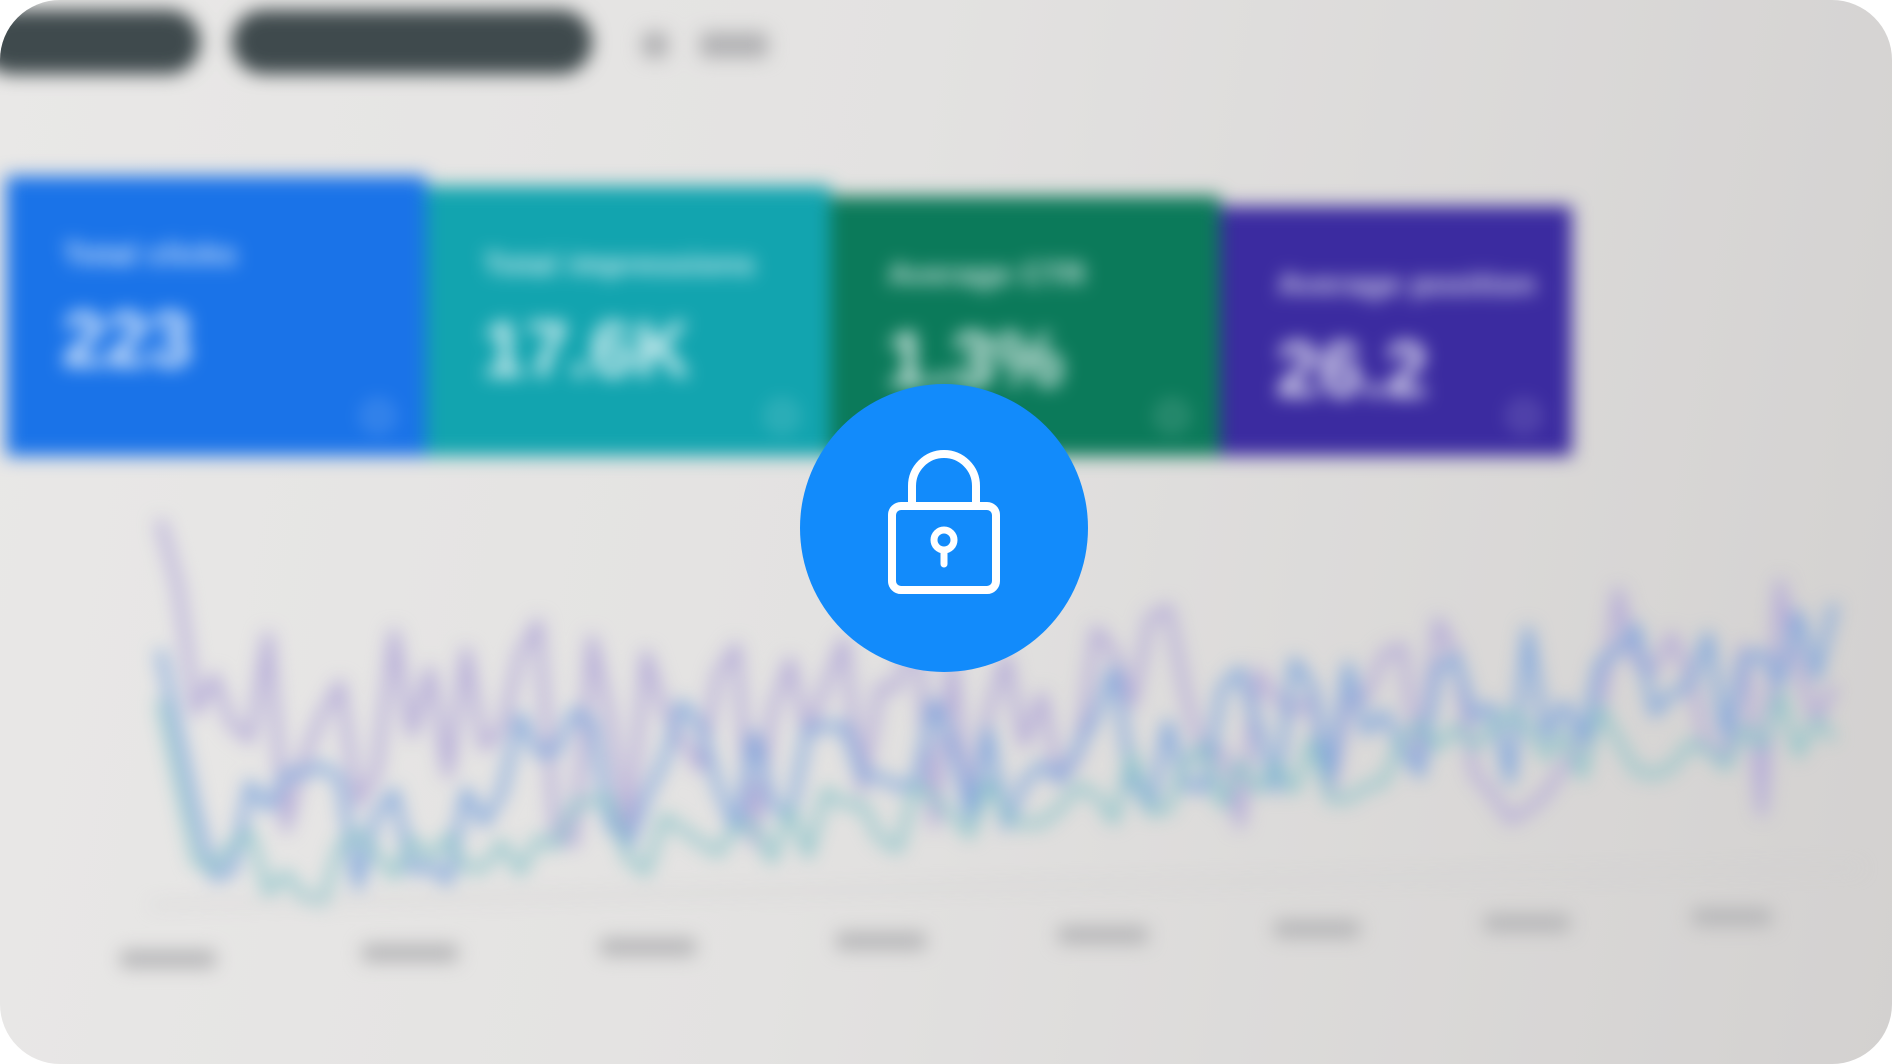 The width and height of the screenshot is (1892, 1064). I want to click on unlock-button, so click(944, 528).